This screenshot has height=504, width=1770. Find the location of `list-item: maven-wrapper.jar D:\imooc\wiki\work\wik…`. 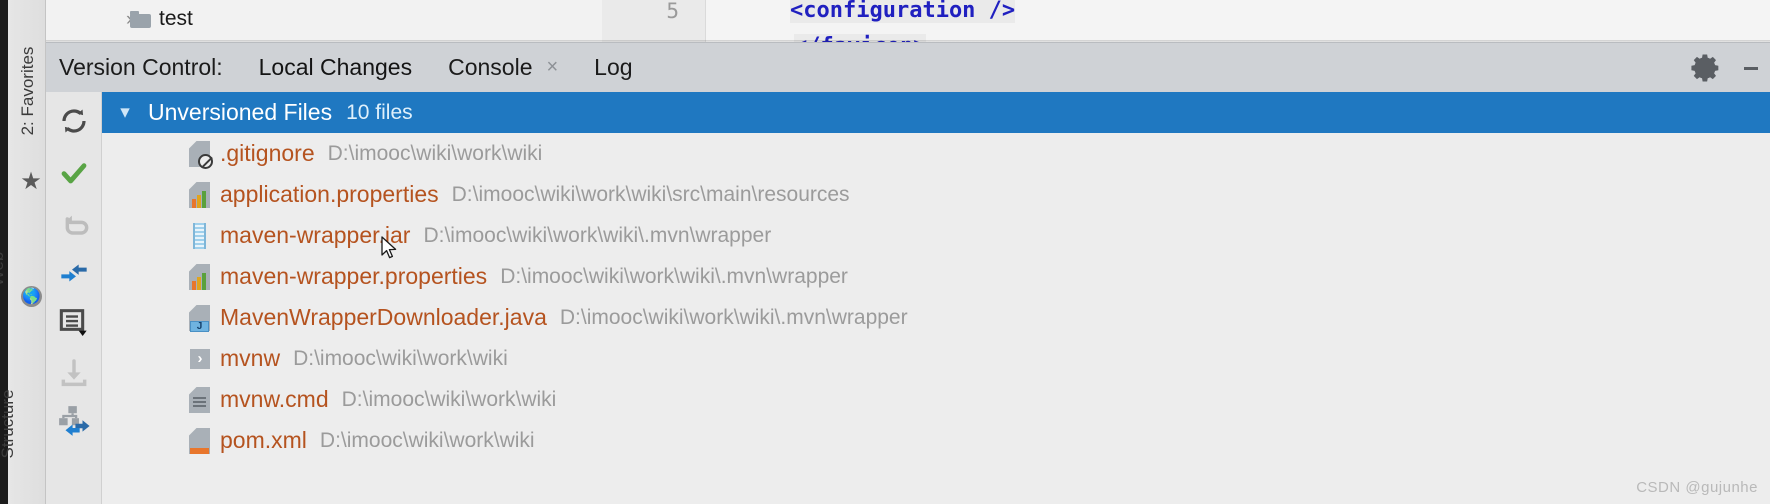

list-item: maven-wrapper.jar D:\imooc\wiki\work\wik… is located at coordinates (436, 235).